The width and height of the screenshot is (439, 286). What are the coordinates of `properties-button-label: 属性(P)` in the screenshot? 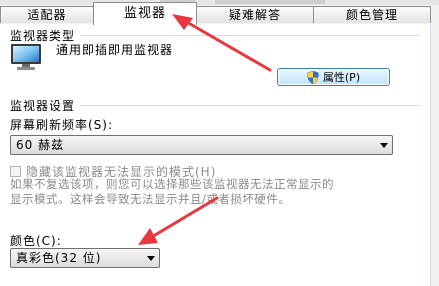 It's located at (341, 77).